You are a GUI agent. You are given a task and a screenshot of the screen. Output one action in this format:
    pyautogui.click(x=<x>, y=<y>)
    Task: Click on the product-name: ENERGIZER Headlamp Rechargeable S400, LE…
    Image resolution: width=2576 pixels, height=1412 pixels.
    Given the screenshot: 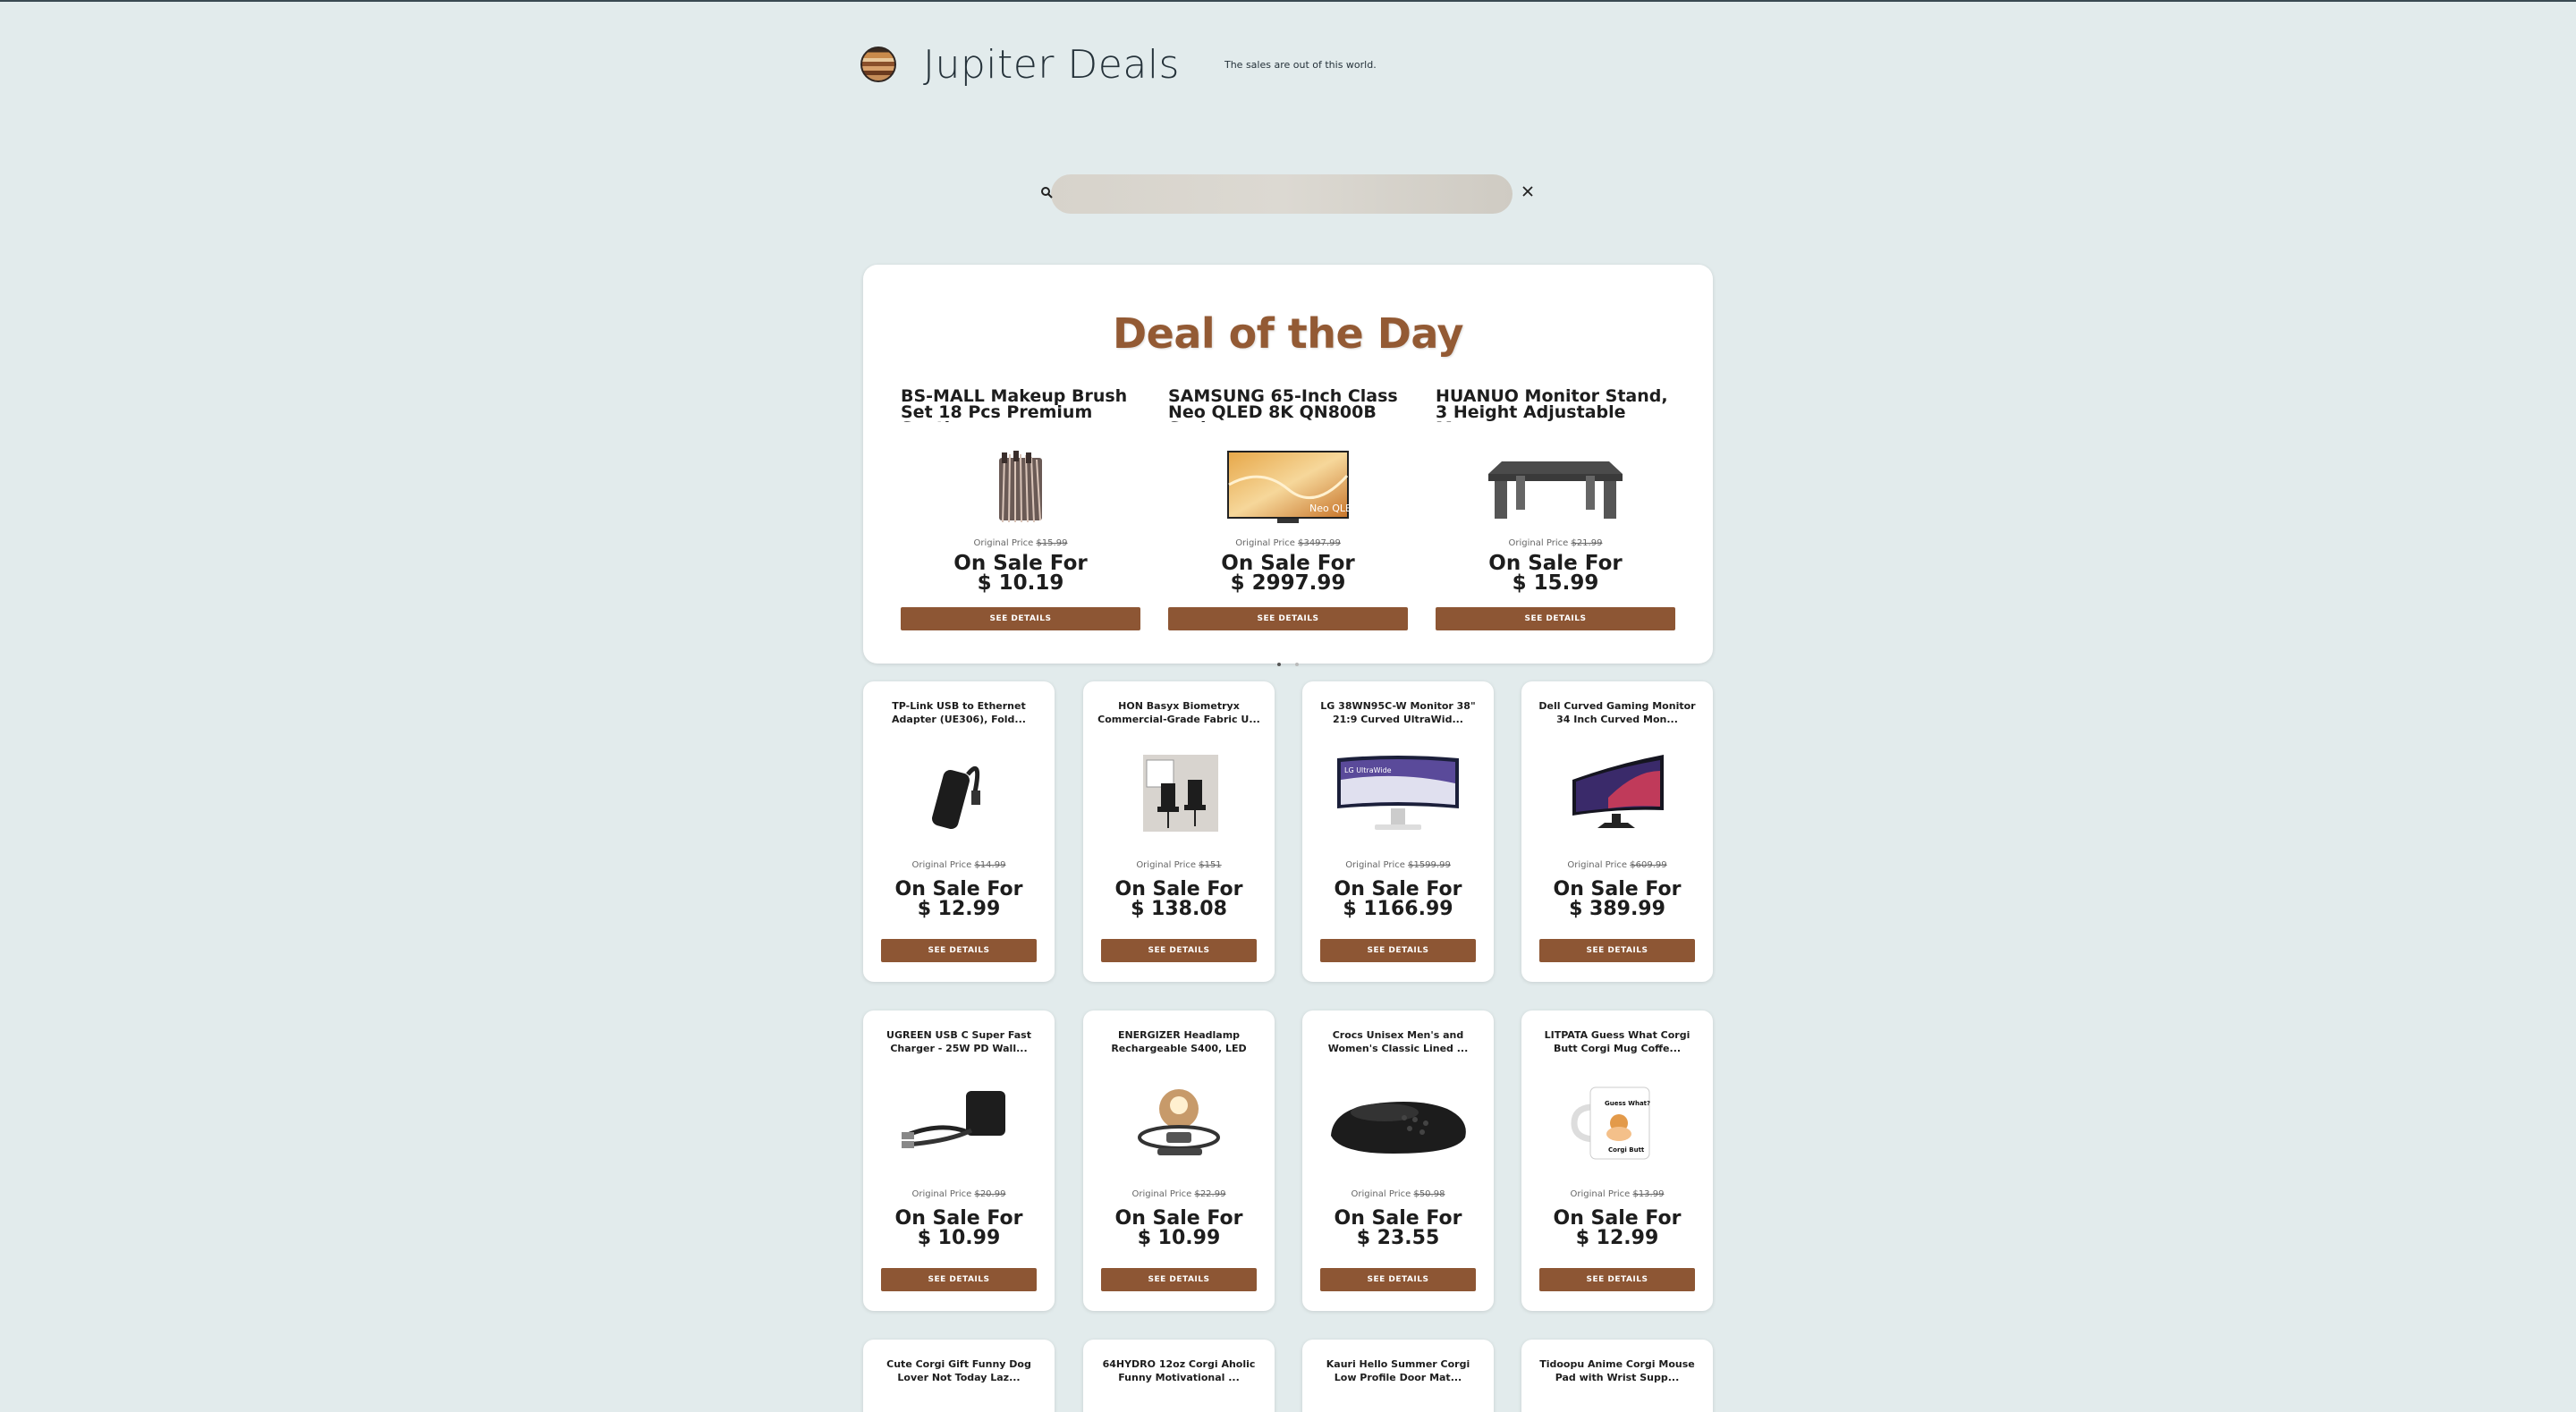 What is the action you would take?
    pyautogui.click(x=1178, y=1041)
    